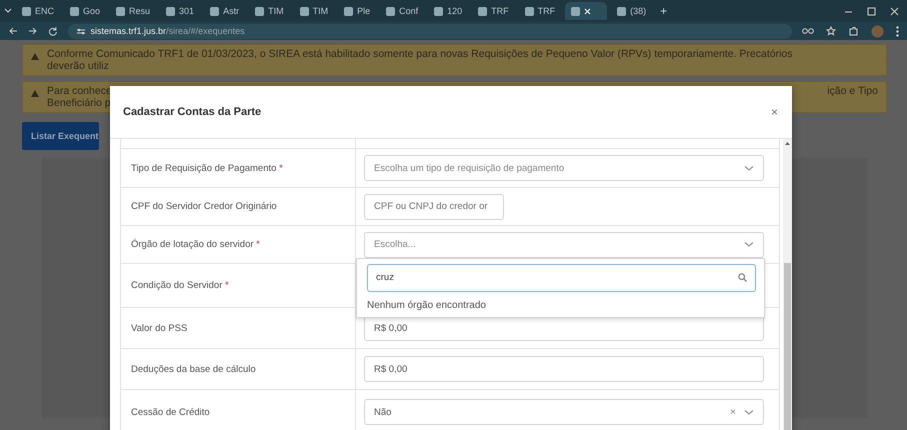 Image resolution: width=907 pixels, height=430 pixels. I want to click on key-icon, so click(808, 31).